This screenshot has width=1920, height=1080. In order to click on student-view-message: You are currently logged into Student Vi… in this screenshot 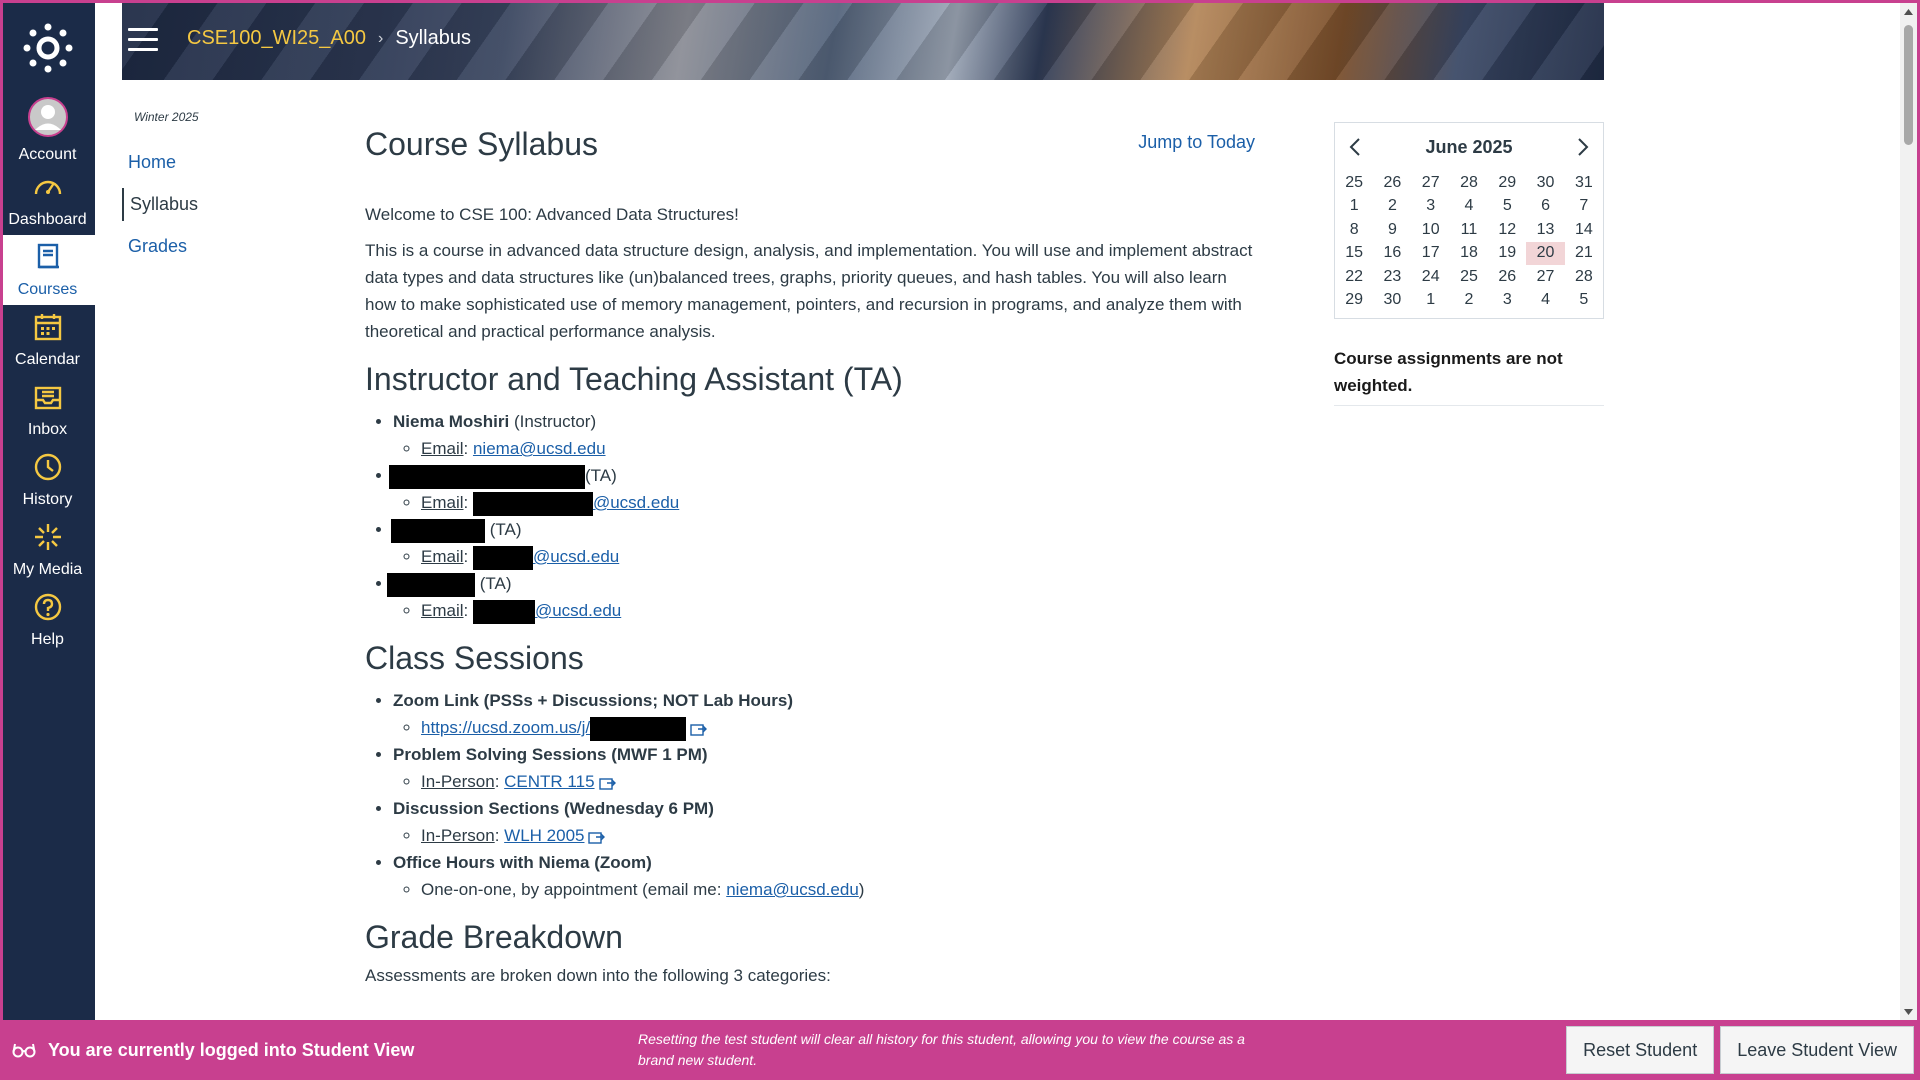, I will do `click(231, 1049)`.